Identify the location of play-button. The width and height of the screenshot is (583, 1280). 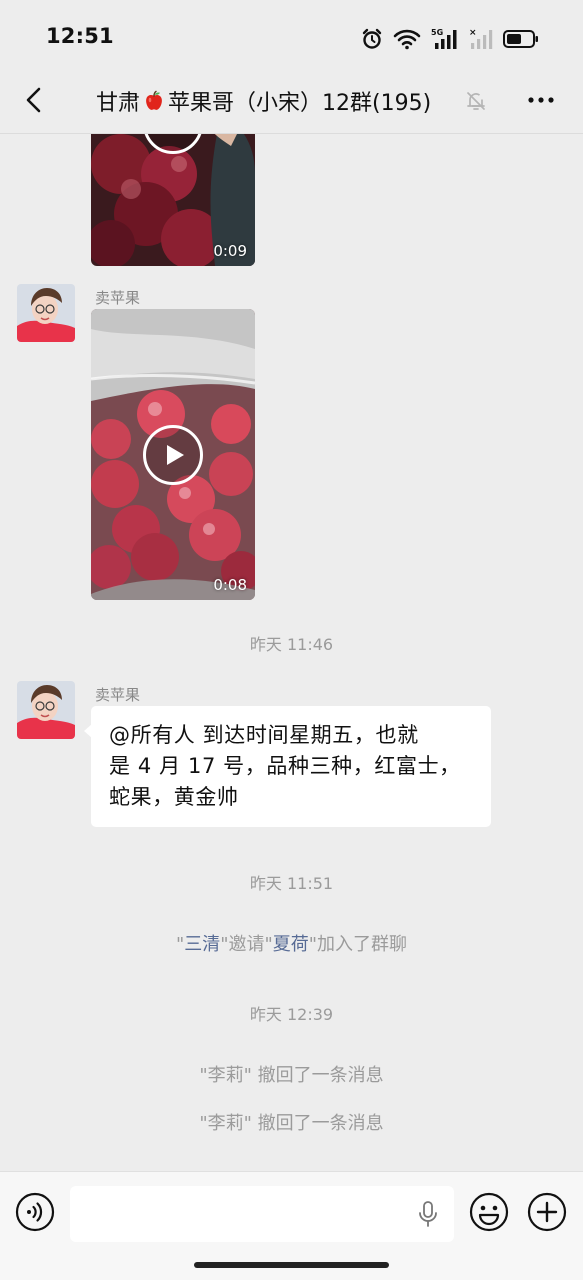
(173, 455).